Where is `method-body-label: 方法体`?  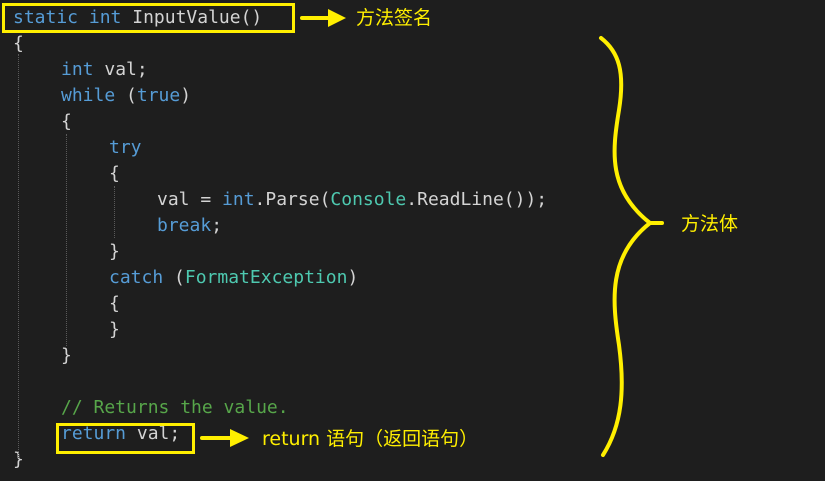
method-body-label: 方法体 is located at coordinates (710, 224).